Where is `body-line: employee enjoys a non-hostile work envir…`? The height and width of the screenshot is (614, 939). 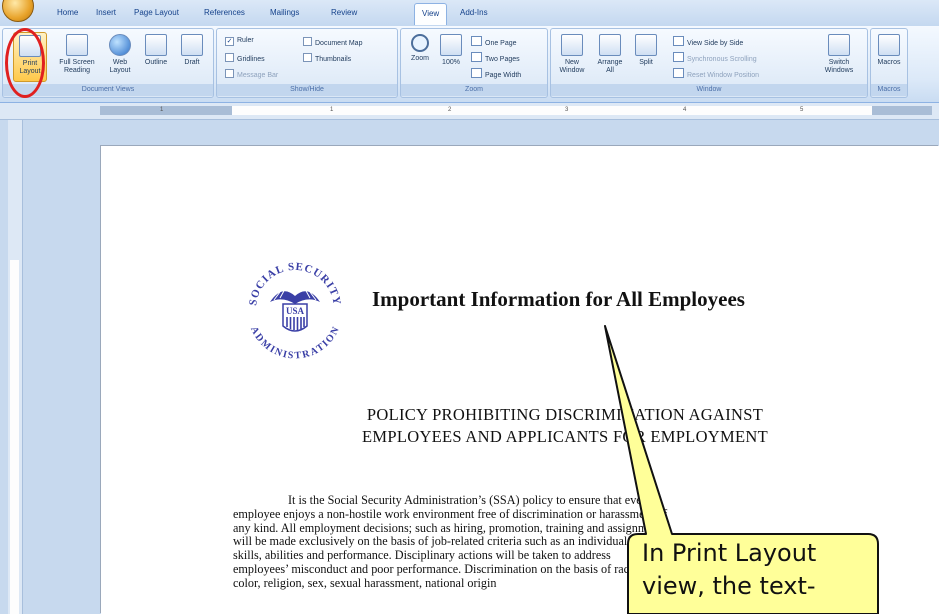
body-line: employee enjoys a non-hostile work envir… is located at coordinates (450, 514).